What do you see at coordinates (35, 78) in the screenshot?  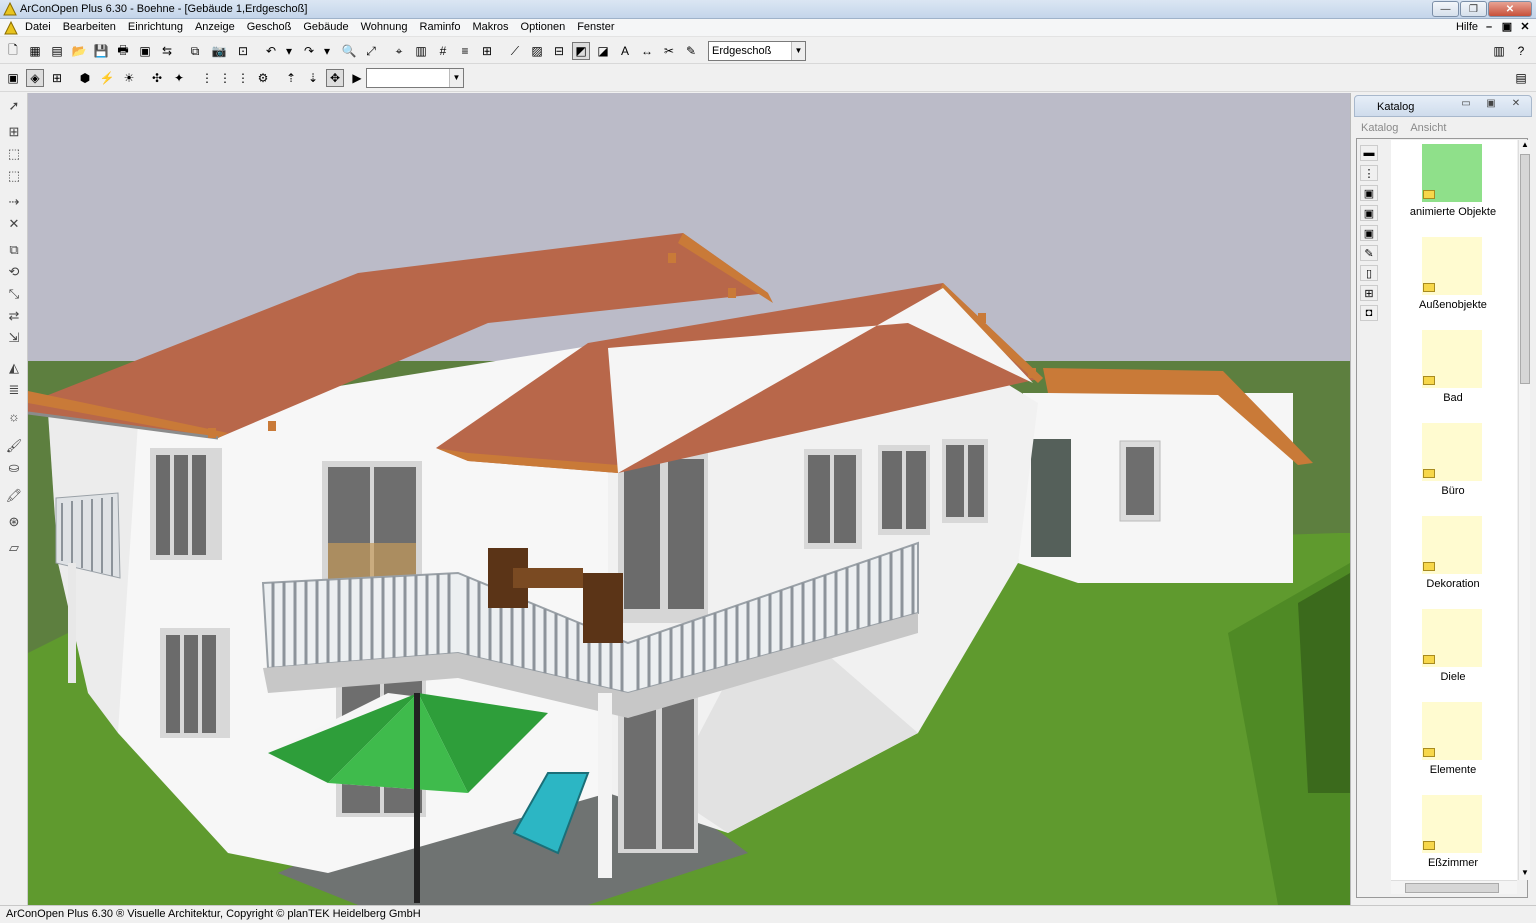 I see `view-3d-icon: ◈` at bounding box center [35, 78].